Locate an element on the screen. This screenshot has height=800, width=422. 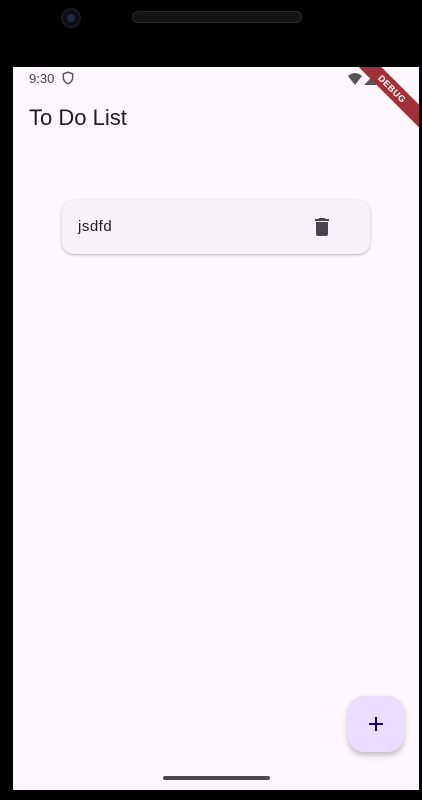
delete-icon is located at coordinates (322, 227).